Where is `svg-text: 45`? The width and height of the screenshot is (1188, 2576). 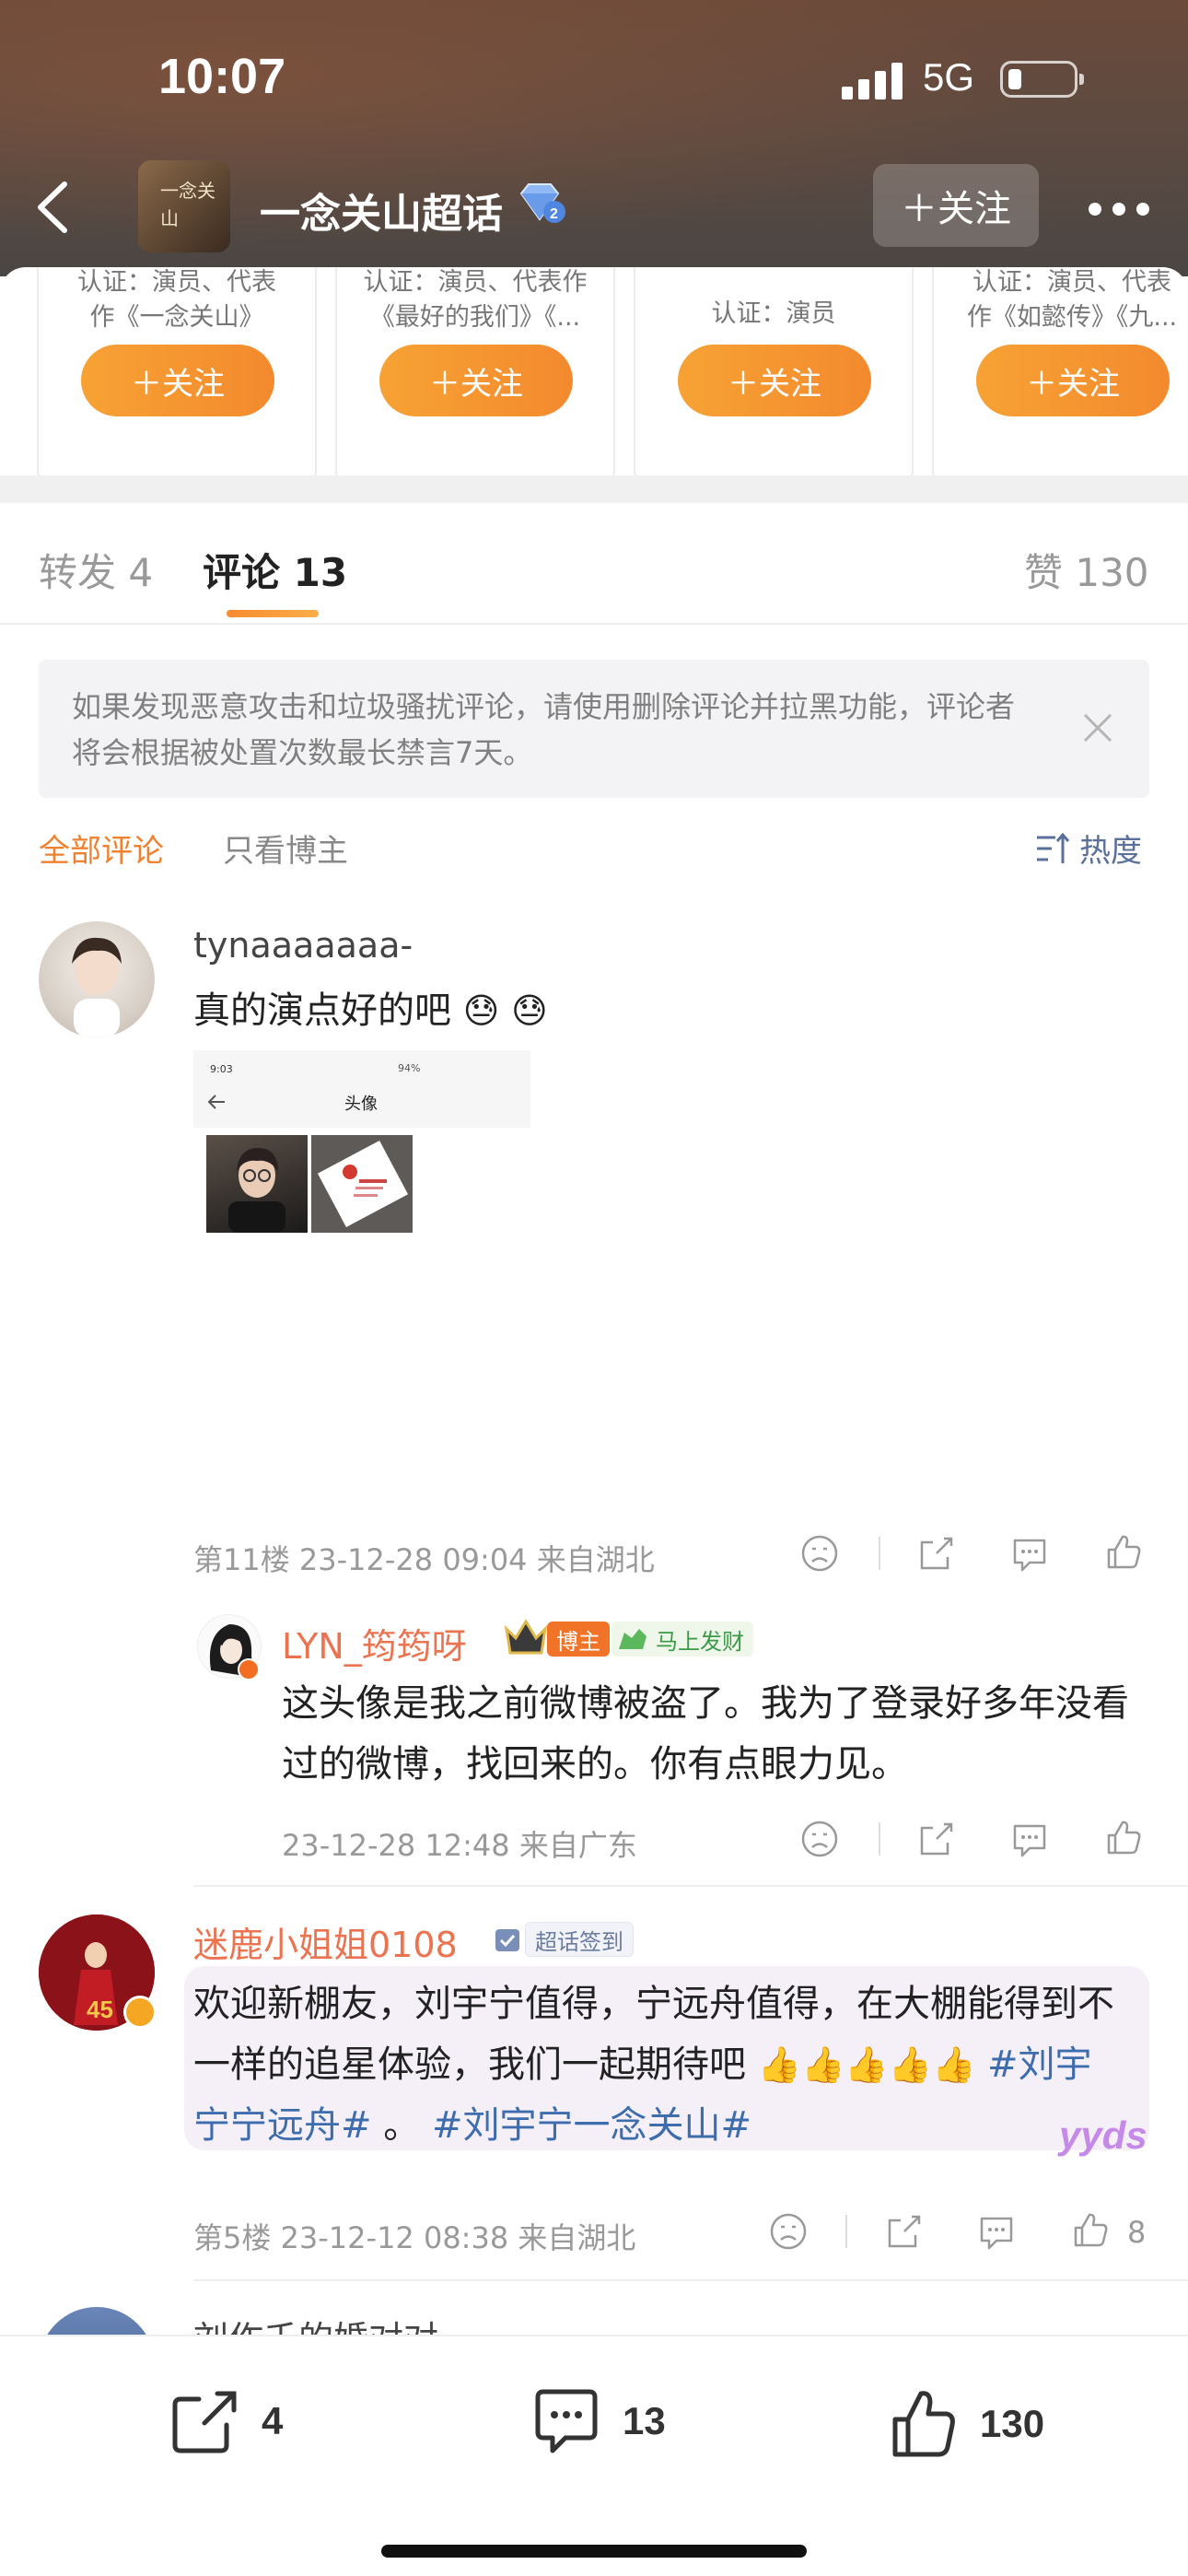
svg-text: 45 is located at coordinates (100, 2009).